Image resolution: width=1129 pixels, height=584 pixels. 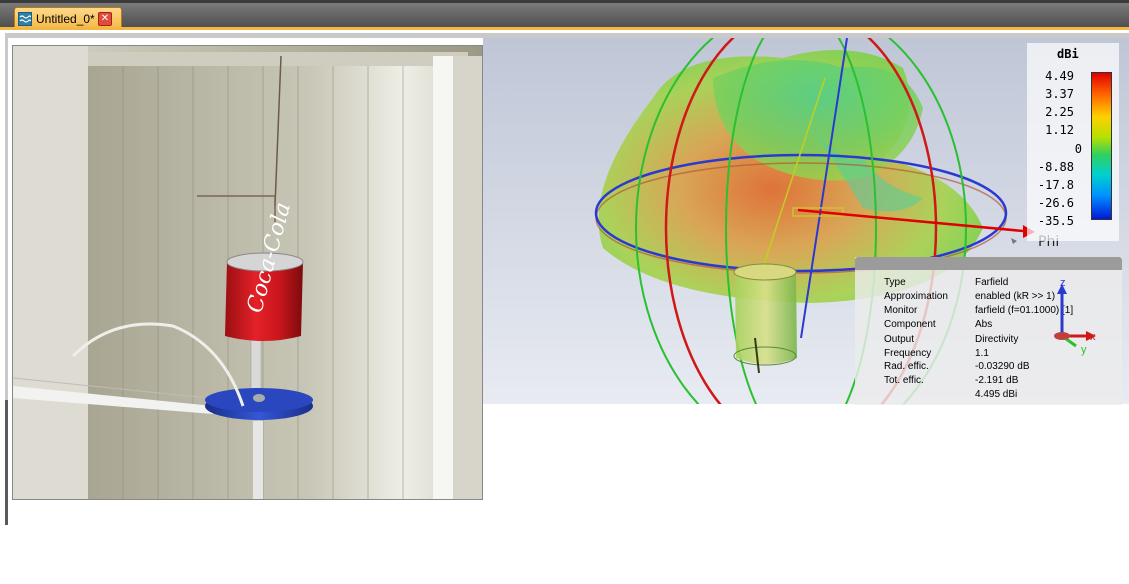 I want to click on info-label-type: Type, so click(x=895, y=282).